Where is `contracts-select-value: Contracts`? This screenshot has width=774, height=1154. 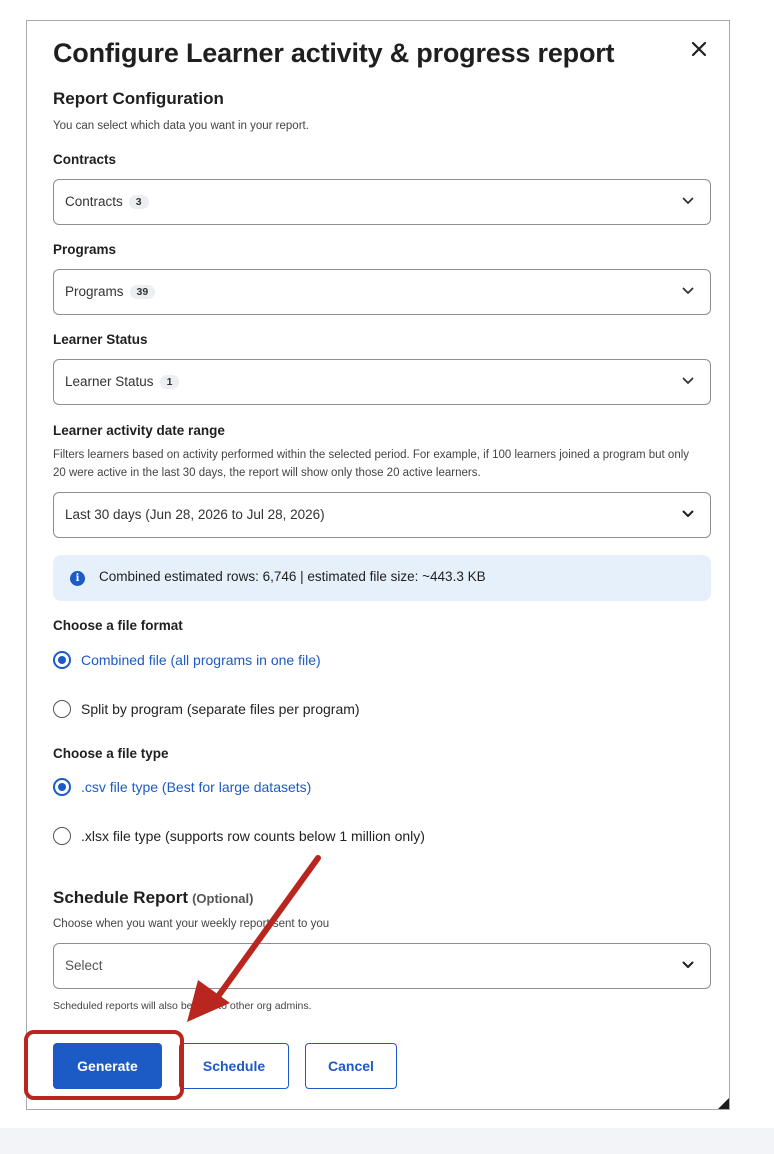
contracts-select-value: Contracts is located at coordinates (94, 201).